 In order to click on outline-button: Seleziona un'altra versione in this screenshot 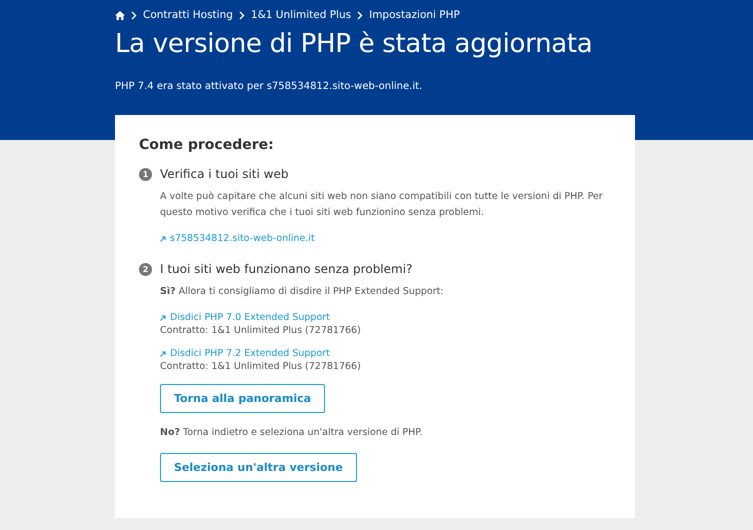, I will do `click(258, 467)`.